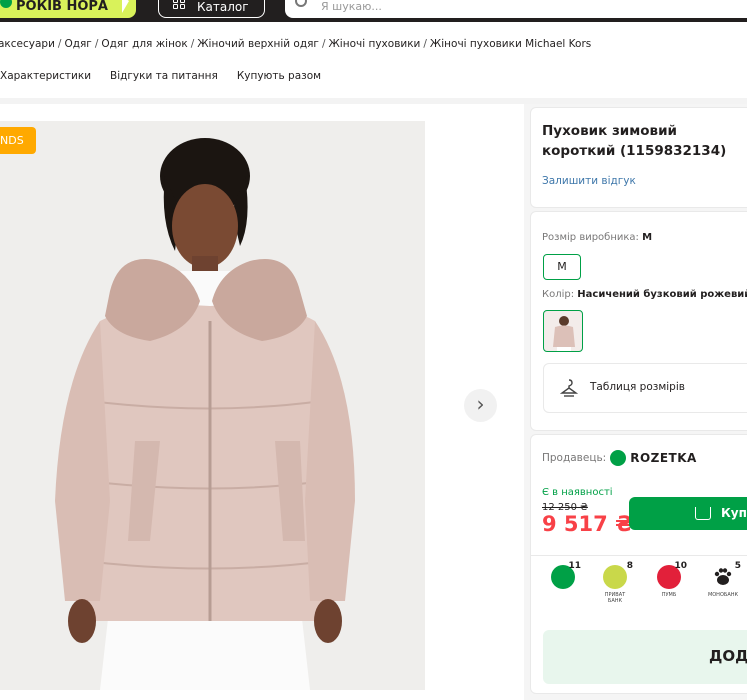 This screenshot has width=747, height=700. What do you see at coordinates (258, 44) in the screenshot?
I see `breadcrumb-item: Жіночий верхній одяг` at bounding box center [258, 44].